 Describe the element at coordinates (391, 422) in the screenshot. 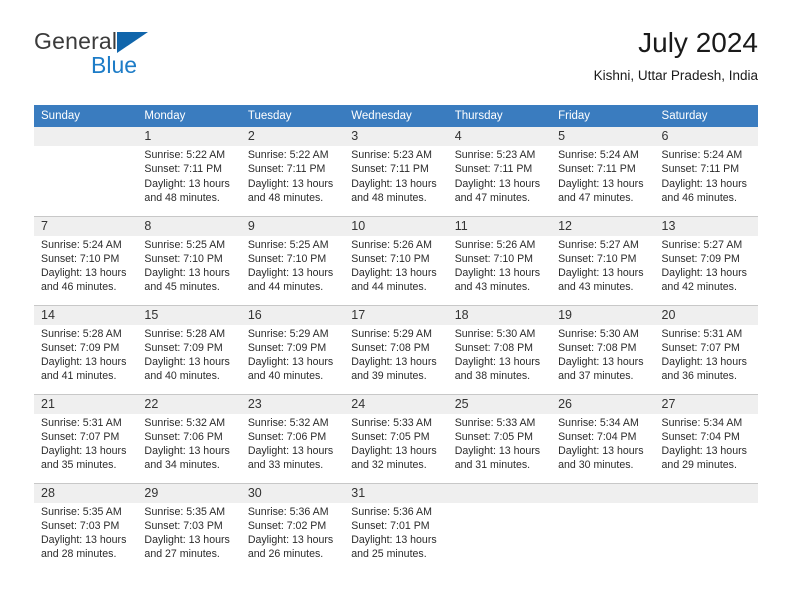

I see `sunrise-text: Sunrise: 5:33 AM` at that location.